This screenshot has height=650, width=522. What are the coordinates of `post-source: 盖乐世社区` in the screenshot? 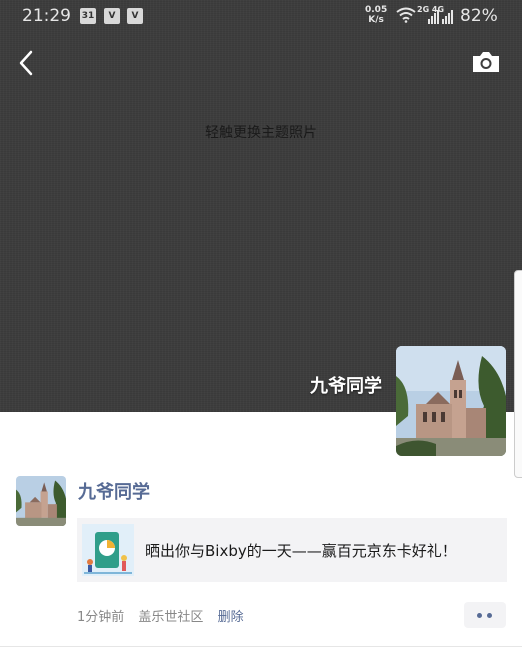 It's located at (170, 617).